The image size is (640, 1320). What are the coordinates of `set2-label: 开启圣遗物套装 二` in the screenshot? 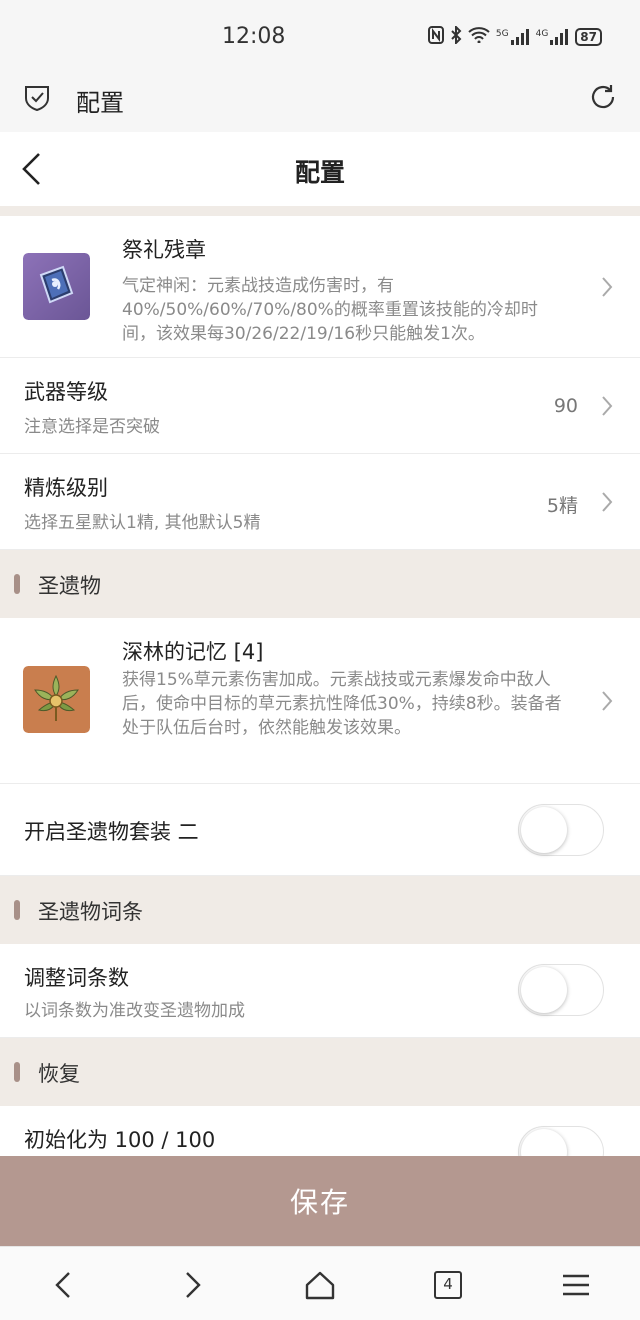 It's located at (111, 832).